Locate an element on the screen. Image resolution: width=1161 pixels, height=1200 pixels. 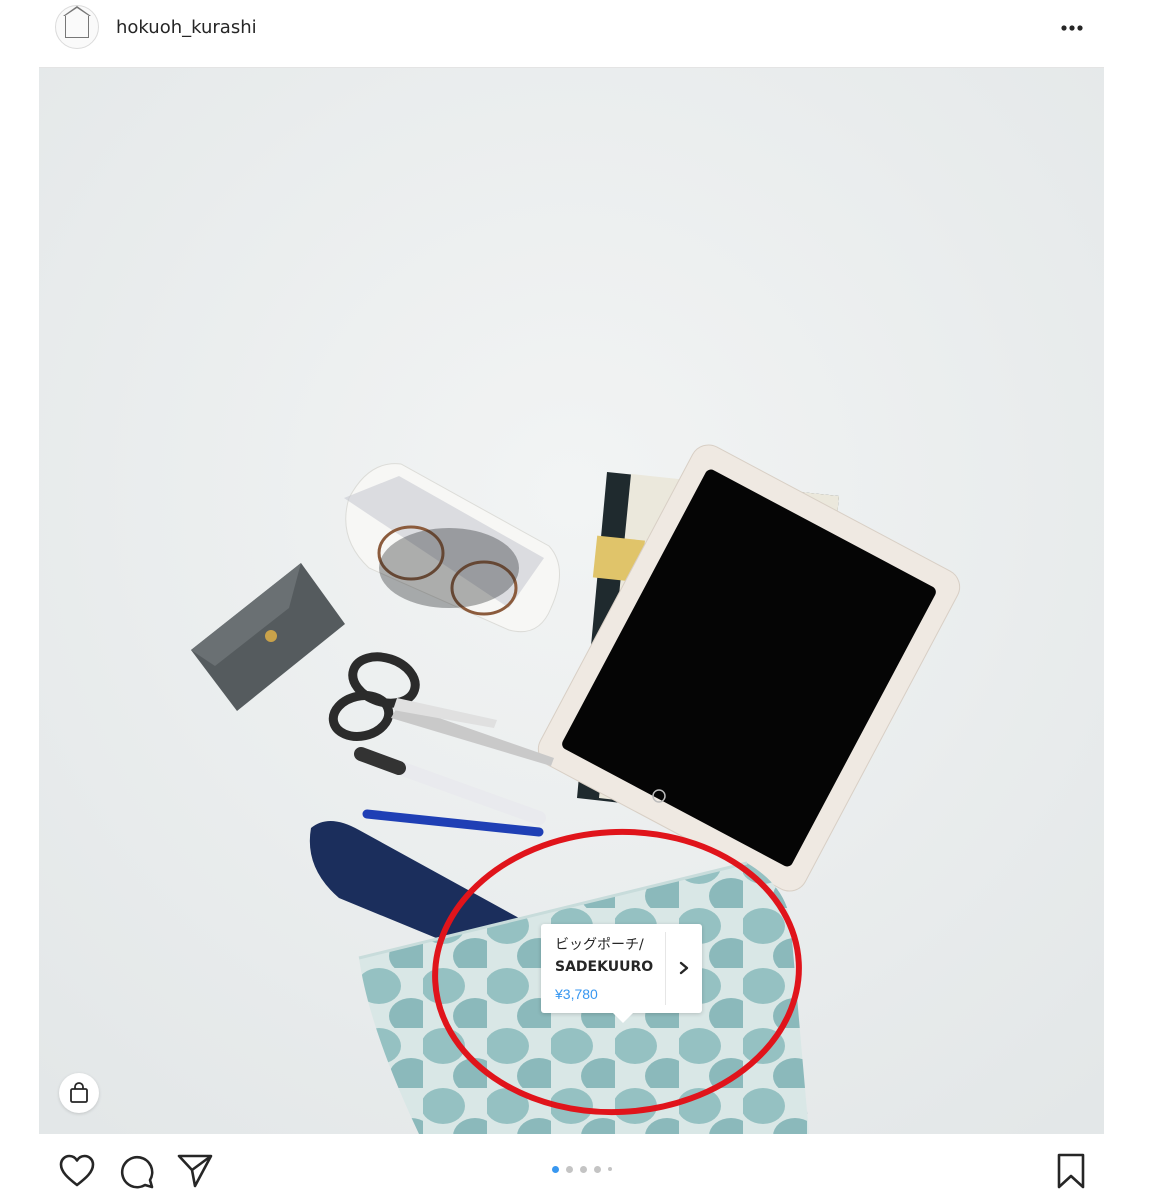
product-price: ¥3,780 is located at coordinates (576, 994).